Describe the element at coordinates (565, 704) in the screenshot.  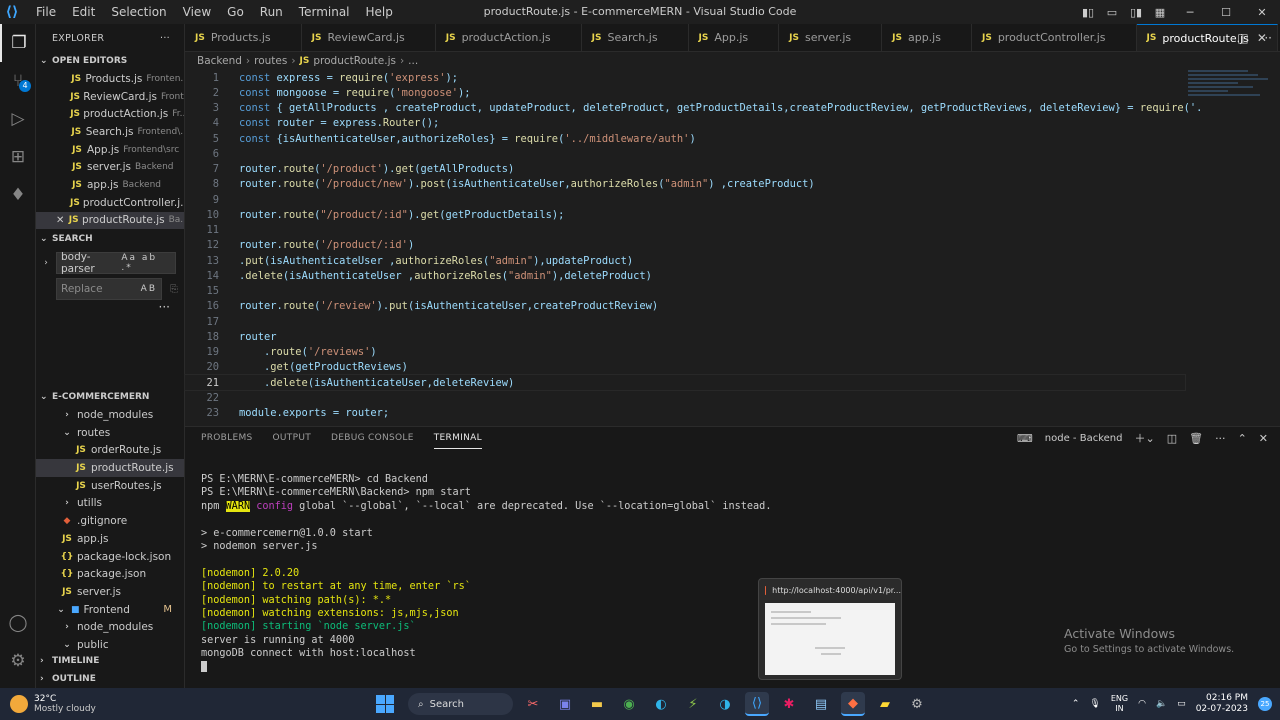
I see `teams-icon: ▣` at that location.